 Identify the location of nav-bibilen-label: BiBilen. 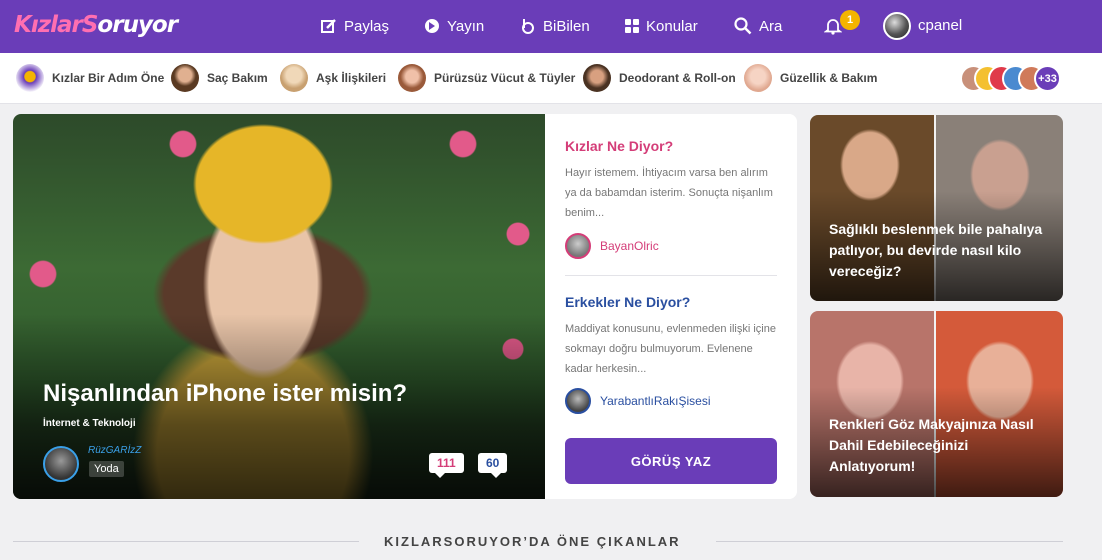
(566, 26).